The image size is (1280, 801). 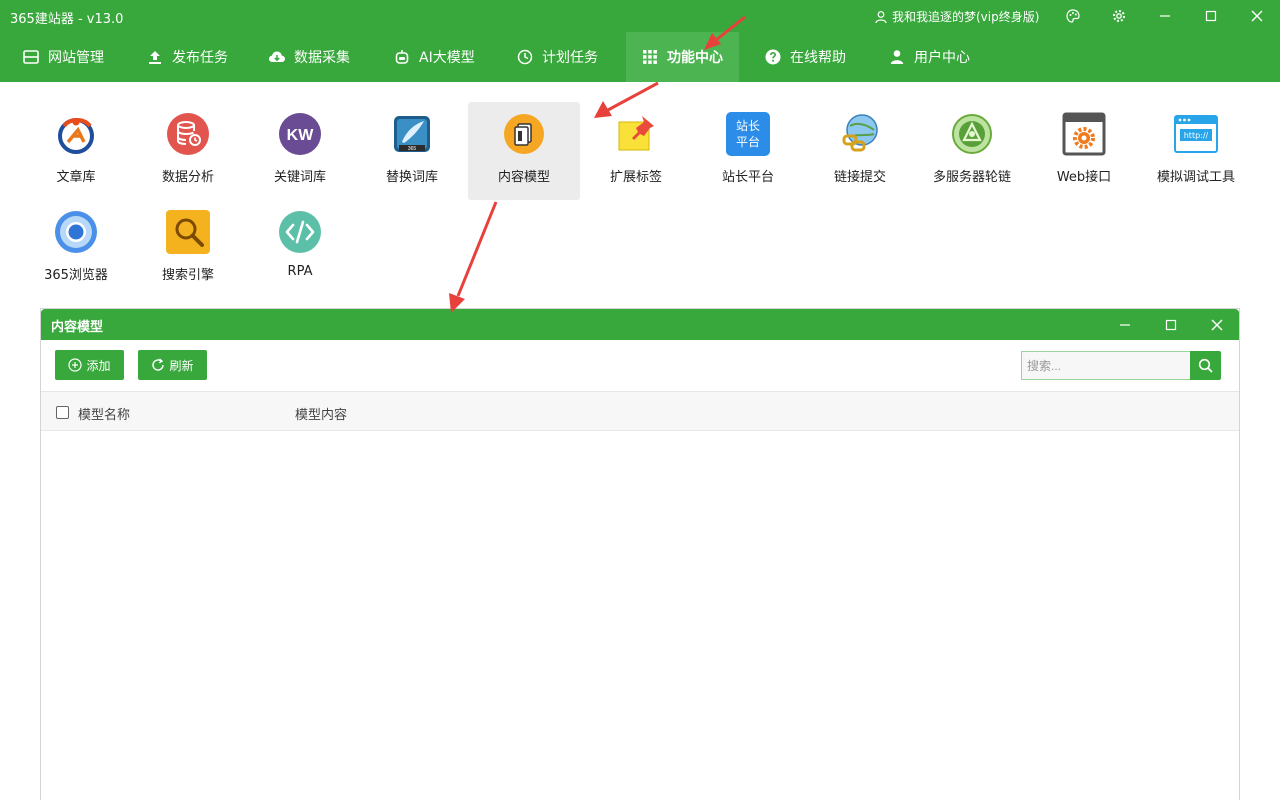 What do you see at coordinates (695, 58) in the screenshot?
I see `menu-label: 功能中心` at bounding box center [695, 58].